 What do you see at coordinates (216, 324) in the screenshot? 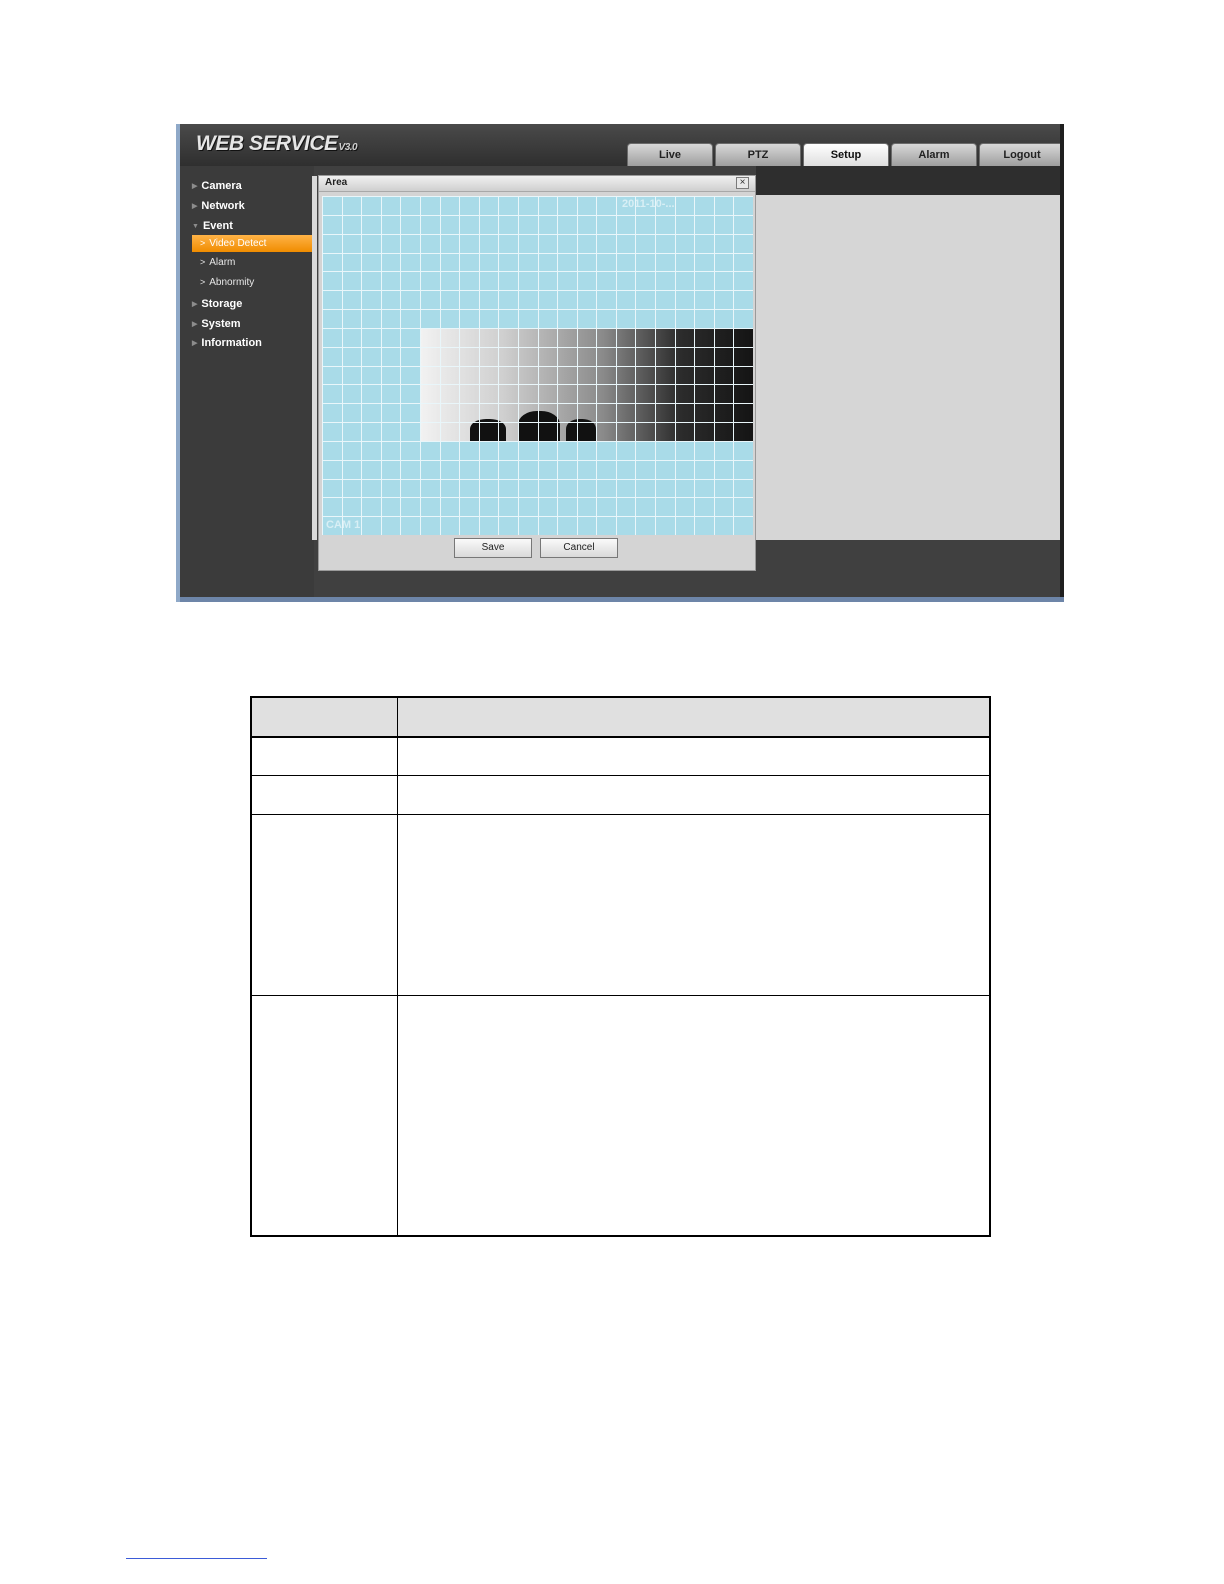
I see `sidebar-item-system: ▶ System` at bounding box center [216, 324].